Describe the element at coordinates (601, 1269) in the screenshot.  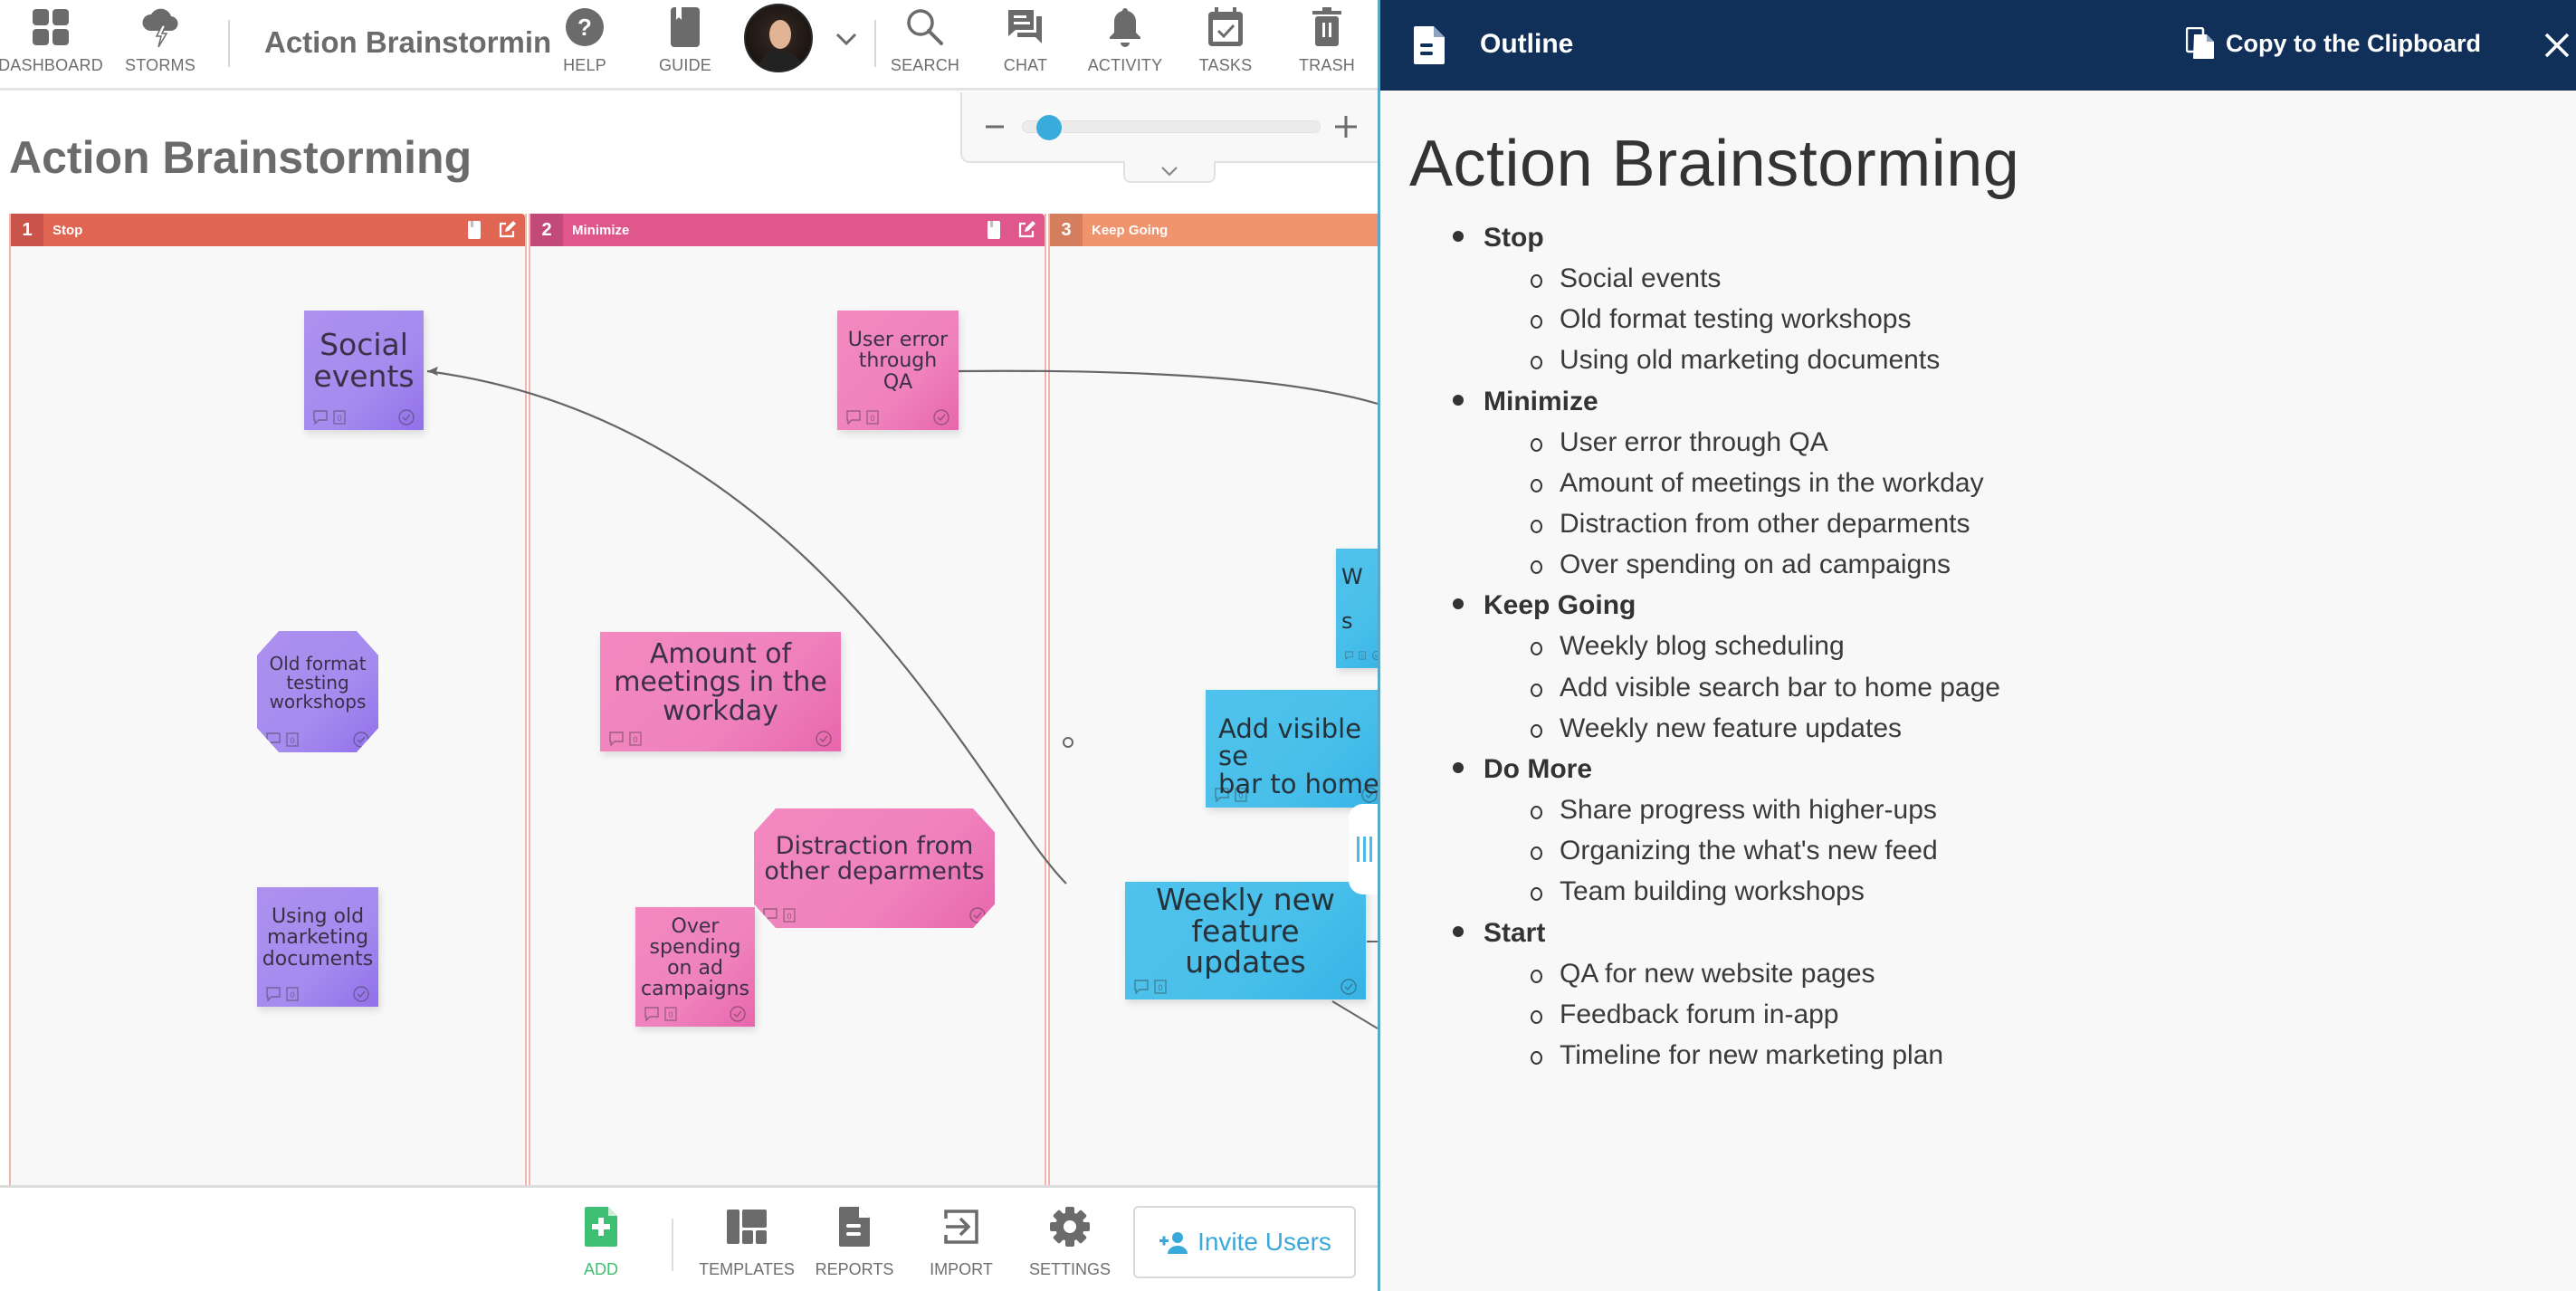
I see `add-label: ADD` at that location.